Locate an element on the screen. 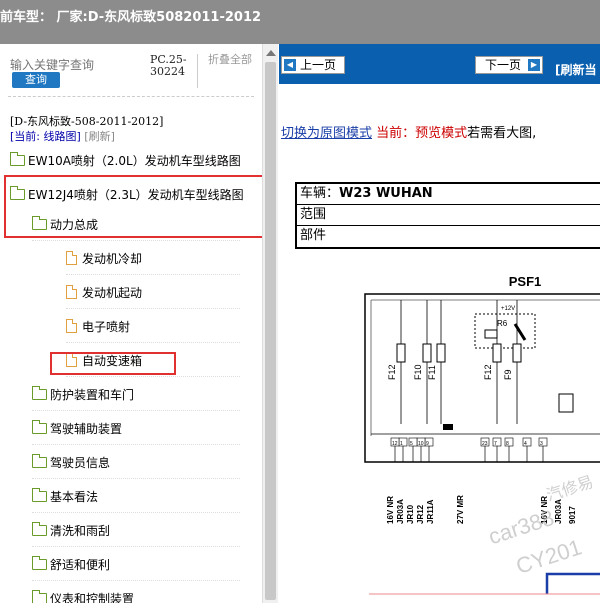  vehicle-value: W23 WUHAN is located at coordinates (386, 193).